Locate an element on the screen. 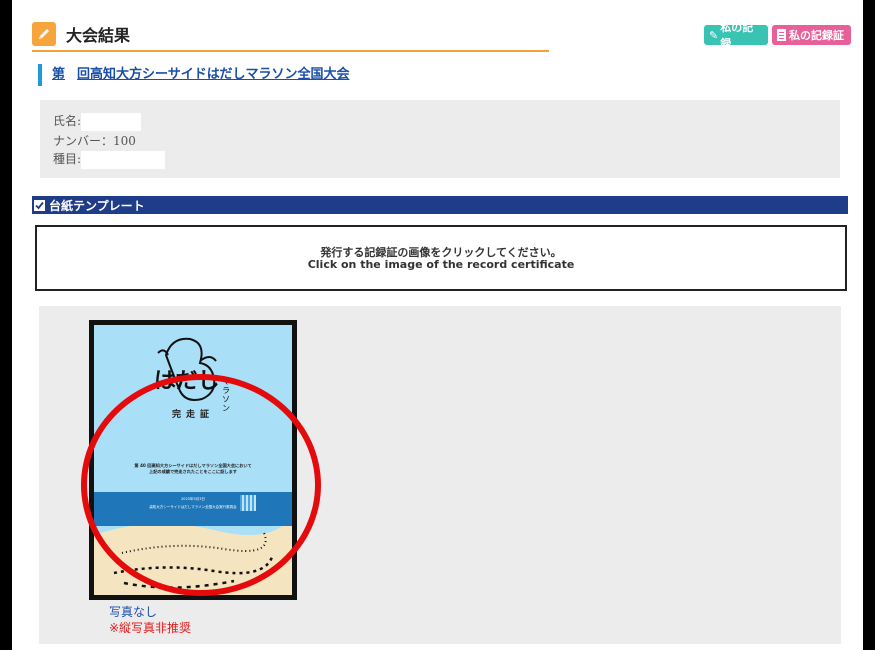  category-label: 種目 is located at coordinates (65, 159).